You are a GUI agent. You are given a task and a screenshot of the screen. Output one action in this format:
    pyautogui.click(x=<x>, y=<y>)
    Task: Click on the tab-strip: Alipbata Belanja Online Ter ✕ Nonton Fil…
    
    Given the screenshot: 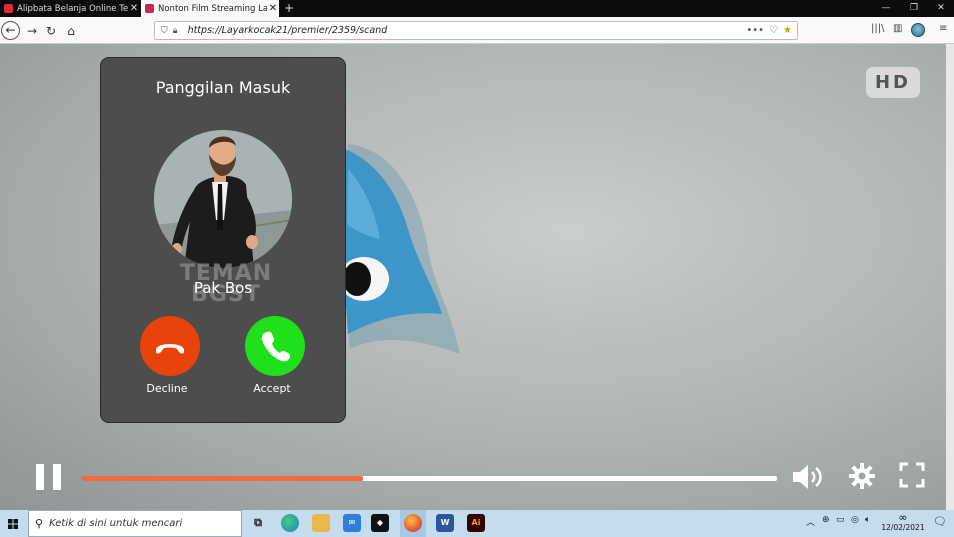 What is the action you would take?
    pyautogui.click(x=477, y=8)
    